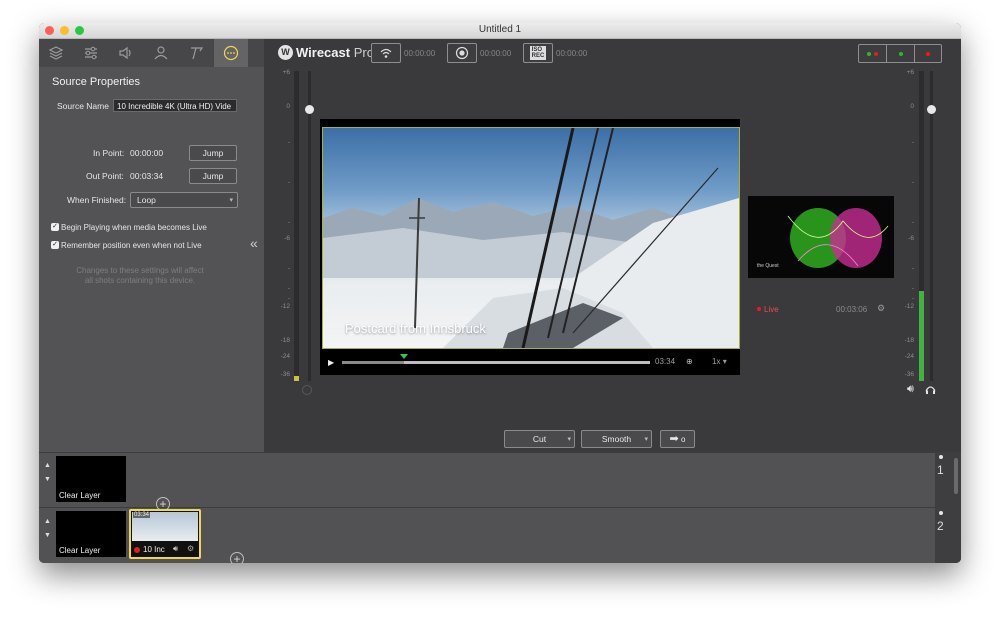 This screenshot has width=1000, height=620. What do you see at coordinates (309, 109) in the screenshot?
I see `left-volume-slider-thumb` at bounding box center [309, 109].